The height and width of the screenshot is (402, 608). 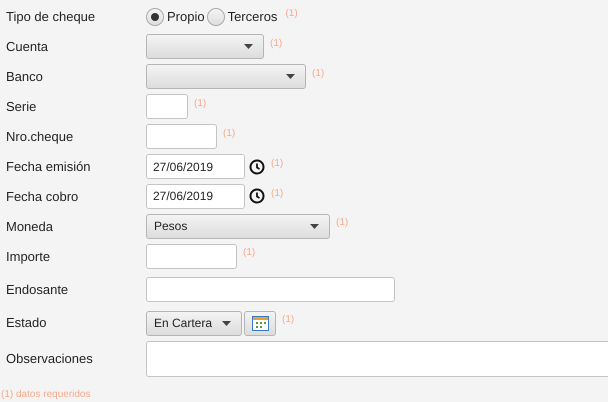 What do you see at coordinates (39, 137) in the screenshot?
I see `field-label: Nro.cheque` at bounding box center [39, 137].